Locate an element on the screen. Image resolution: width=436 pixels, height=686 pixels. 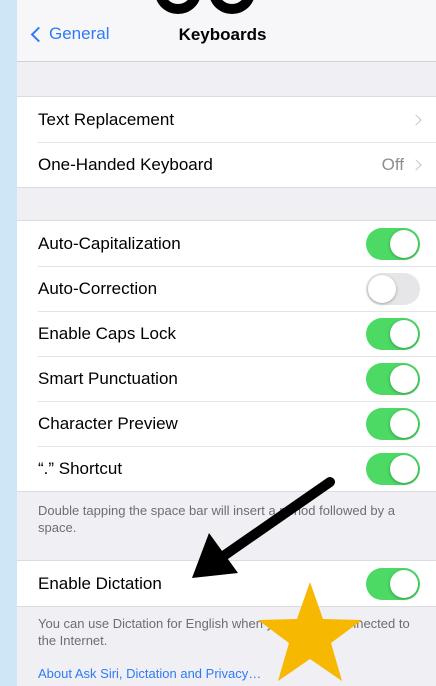
star-icon is located at coordinates (310, 631).